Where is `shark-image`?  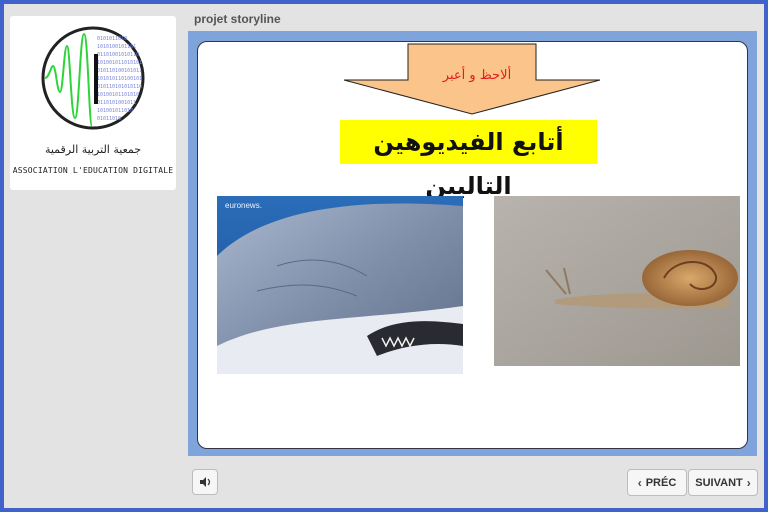 shark-image is located at coordinates (340, 285).